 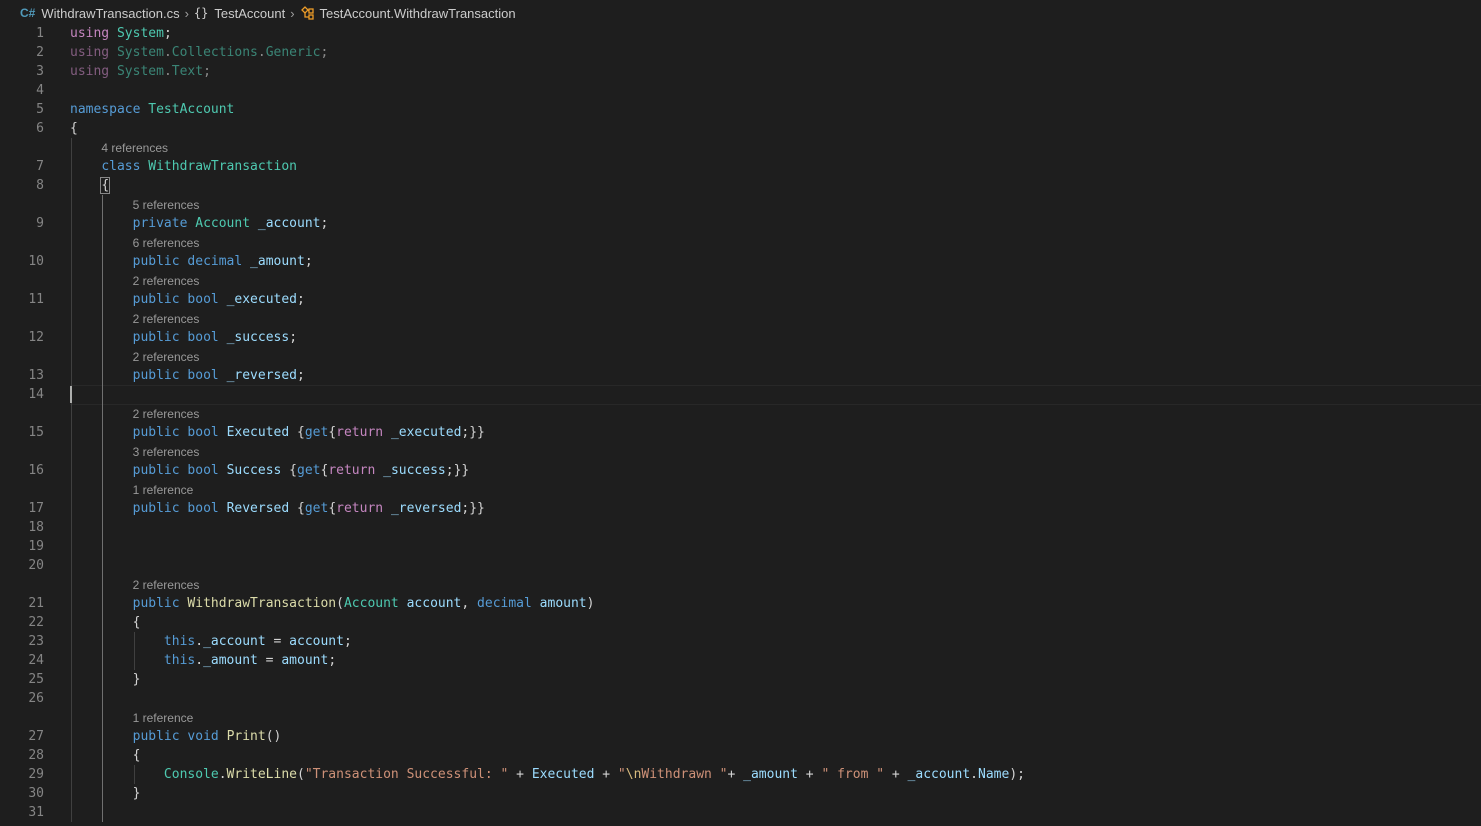 What do you see at coordinates (740, 660) in the screenshot?
I see `code-line: 24 this._amount = amount;` at bounding box center [740, 660].